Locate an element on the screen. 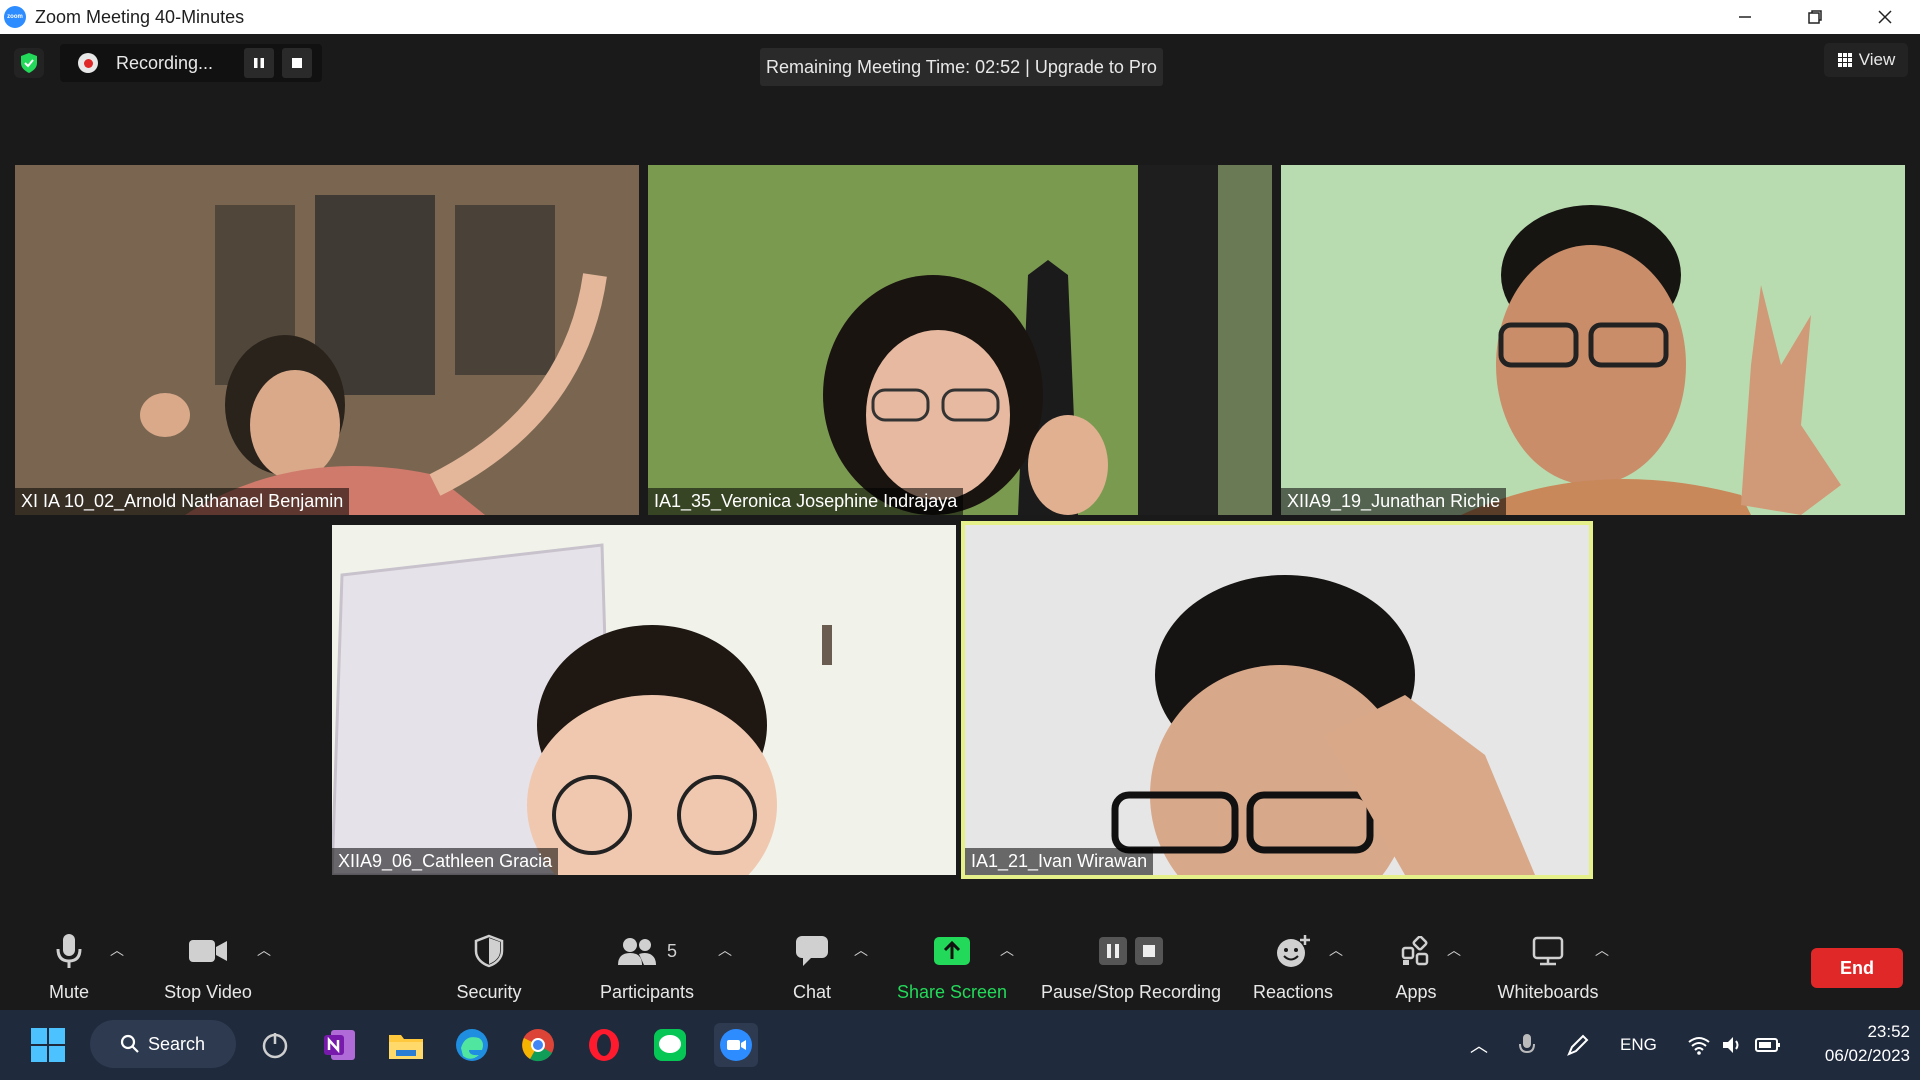 Image resolution: width=1920 pixels, height=1080 pixels. pause-stop-recording-button: Pause/Stop Recording is located at coordinates (1131, 950).